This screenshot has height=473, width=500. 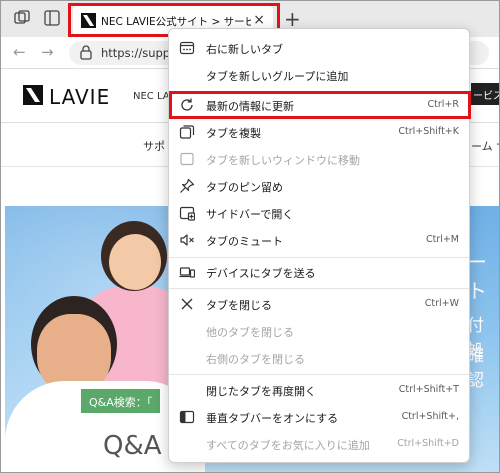 I want to click on menu-item-move-to-window: タブを新しいウィンドウに移動, so click(x=319, y=159).